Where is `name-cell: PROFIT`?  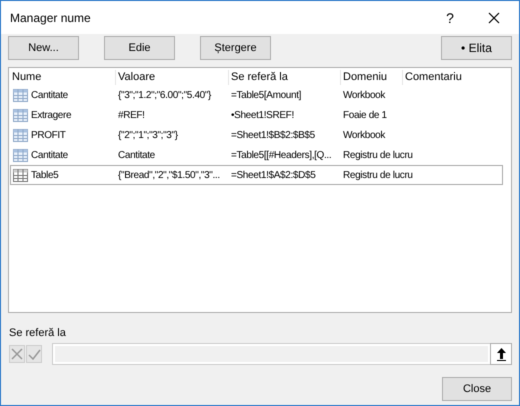 name-cell: PROFIT is located at coordinates (48, 135).